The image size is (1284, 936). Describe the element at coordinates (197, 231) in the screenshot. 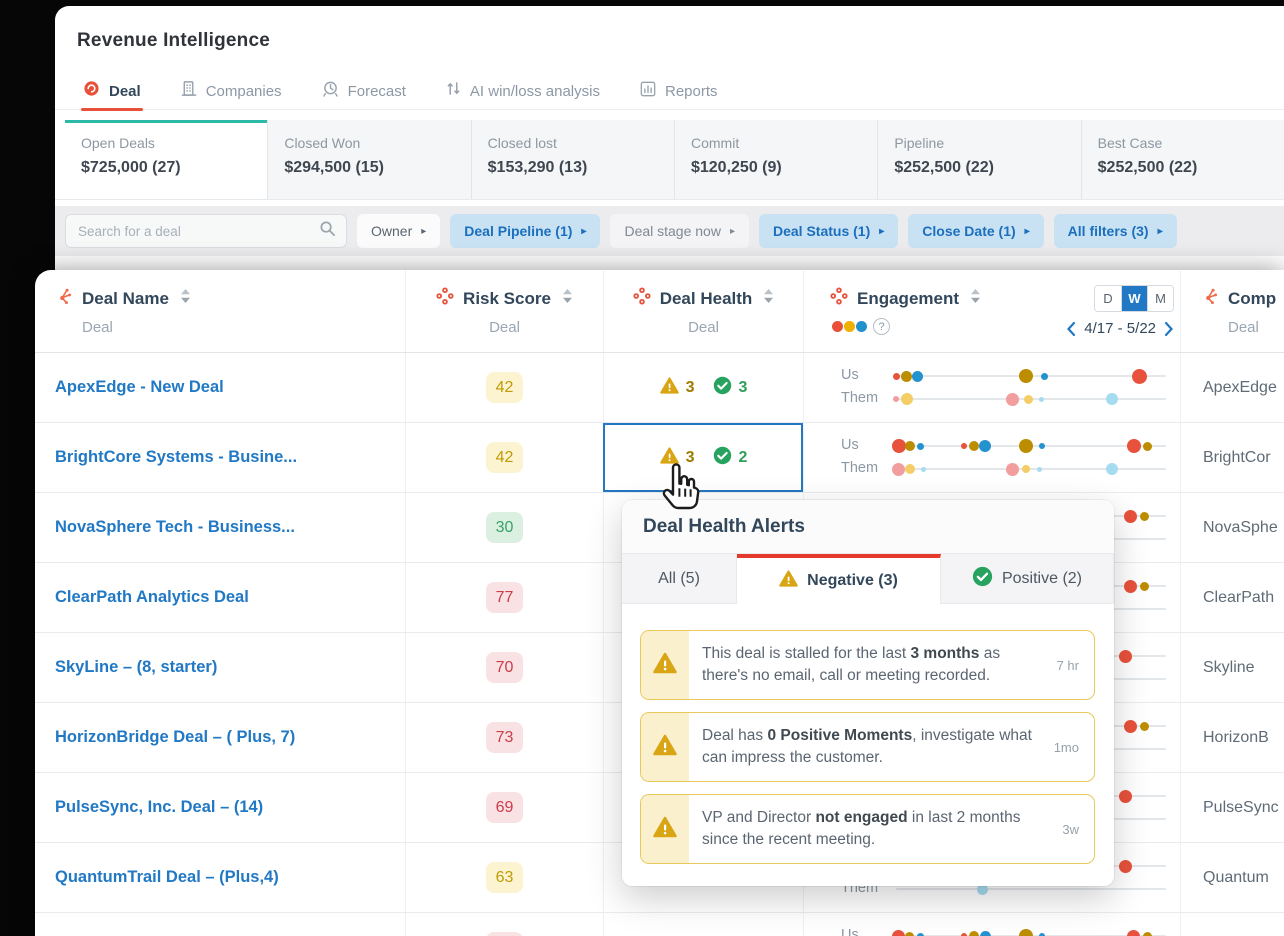

I see `search-input` at that location.